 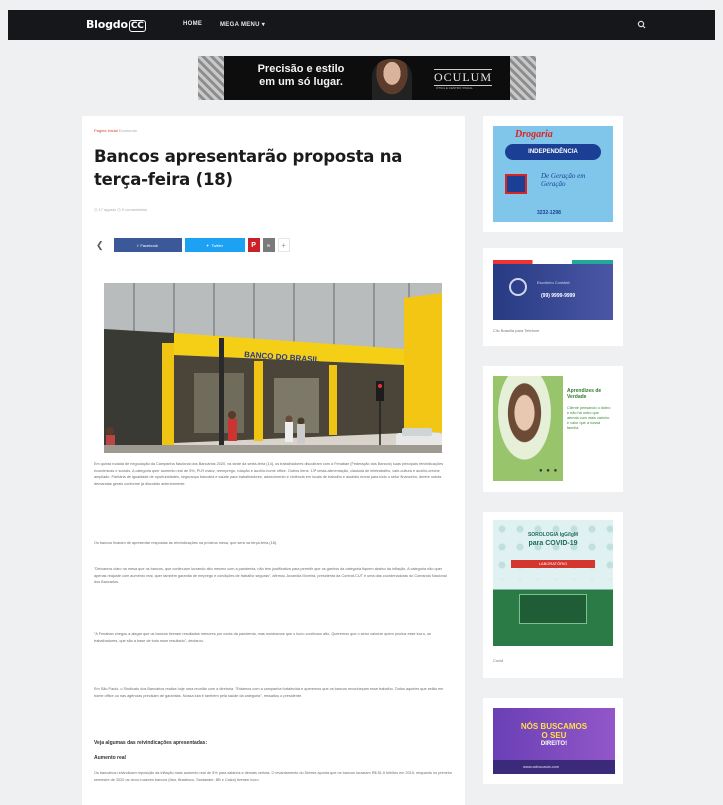 I want to click on article-photo: BANCO DO BRASIL, so click(x=273, y=368).